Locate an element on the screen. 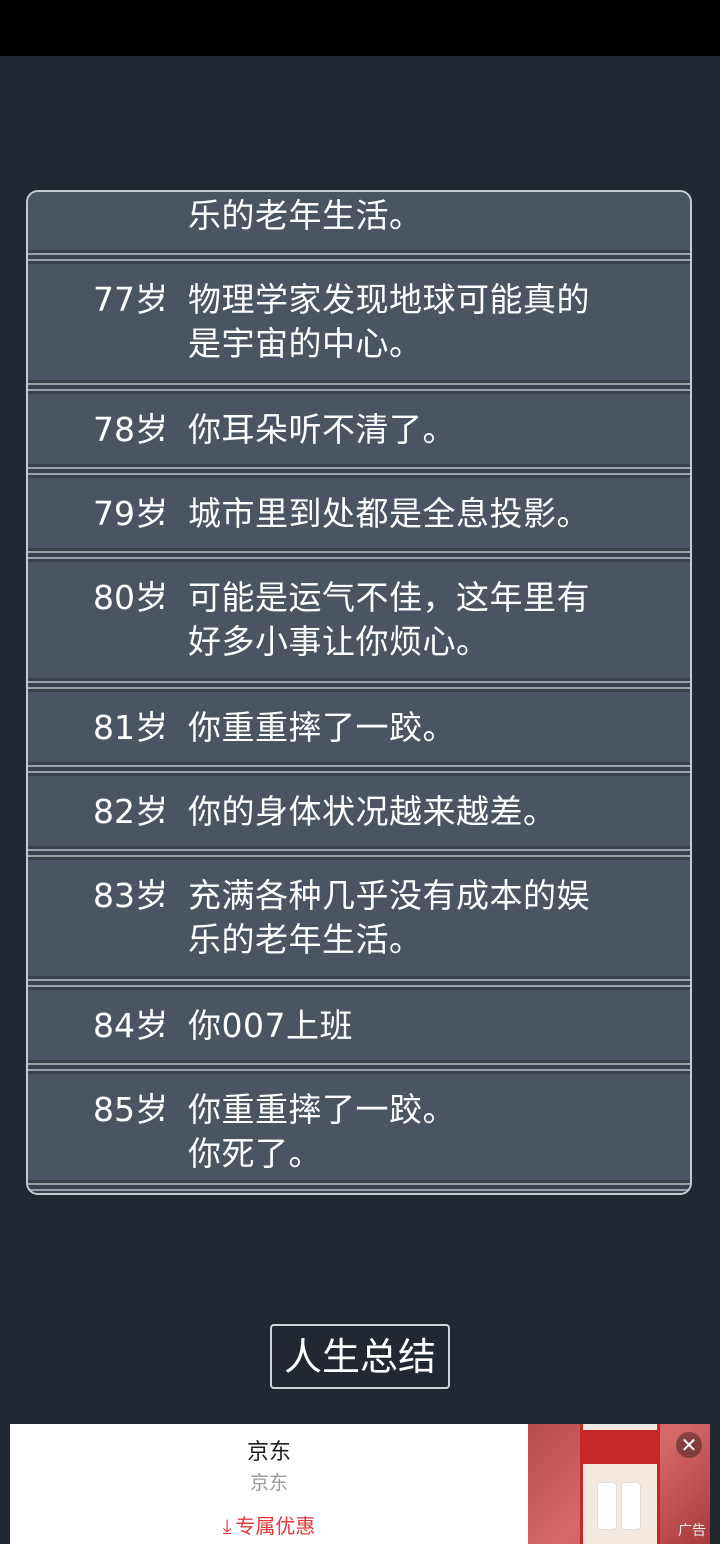 The height and width of the screenshot is (1544, 720). entry-text: 乐的老年生活。 is located at coordinates (305, 215).